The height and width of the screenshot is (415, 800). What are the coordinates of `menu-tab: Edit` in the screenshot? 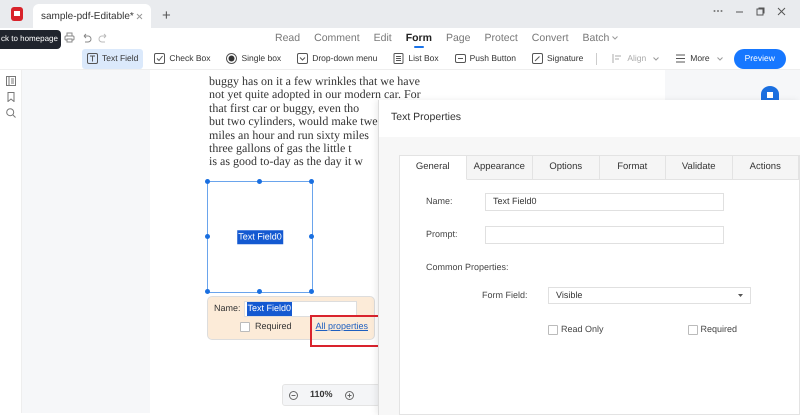 It's located at (382, 38).